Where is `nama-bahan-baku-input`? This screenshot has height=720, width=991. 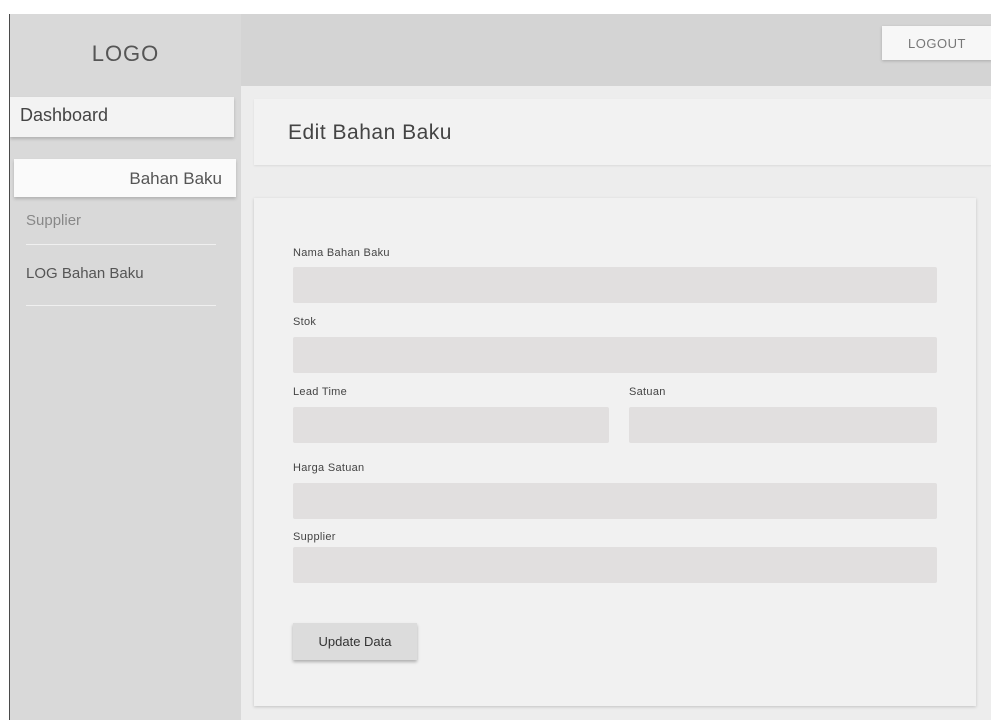
nama-bahan-baku-input is located at coordinates (615, 285).